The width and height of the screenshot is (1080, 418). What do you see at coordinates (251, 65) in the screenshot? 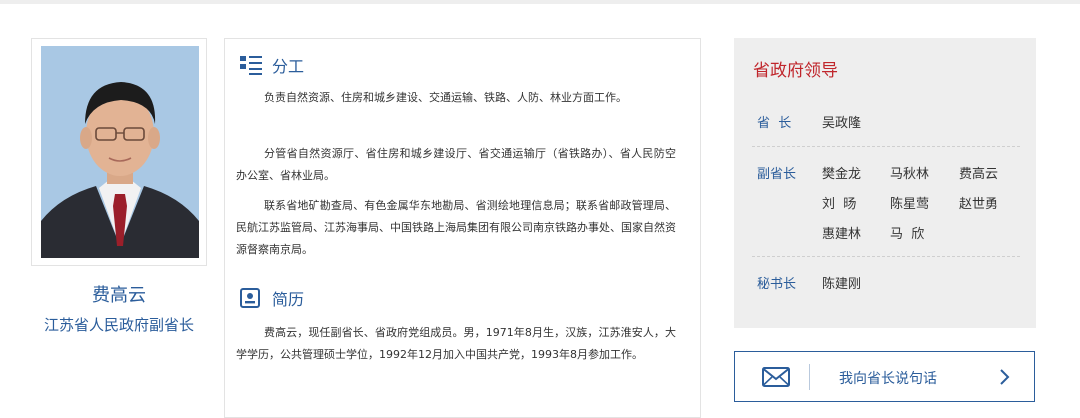
I see `list-icon` at bounding box center [251, 65].